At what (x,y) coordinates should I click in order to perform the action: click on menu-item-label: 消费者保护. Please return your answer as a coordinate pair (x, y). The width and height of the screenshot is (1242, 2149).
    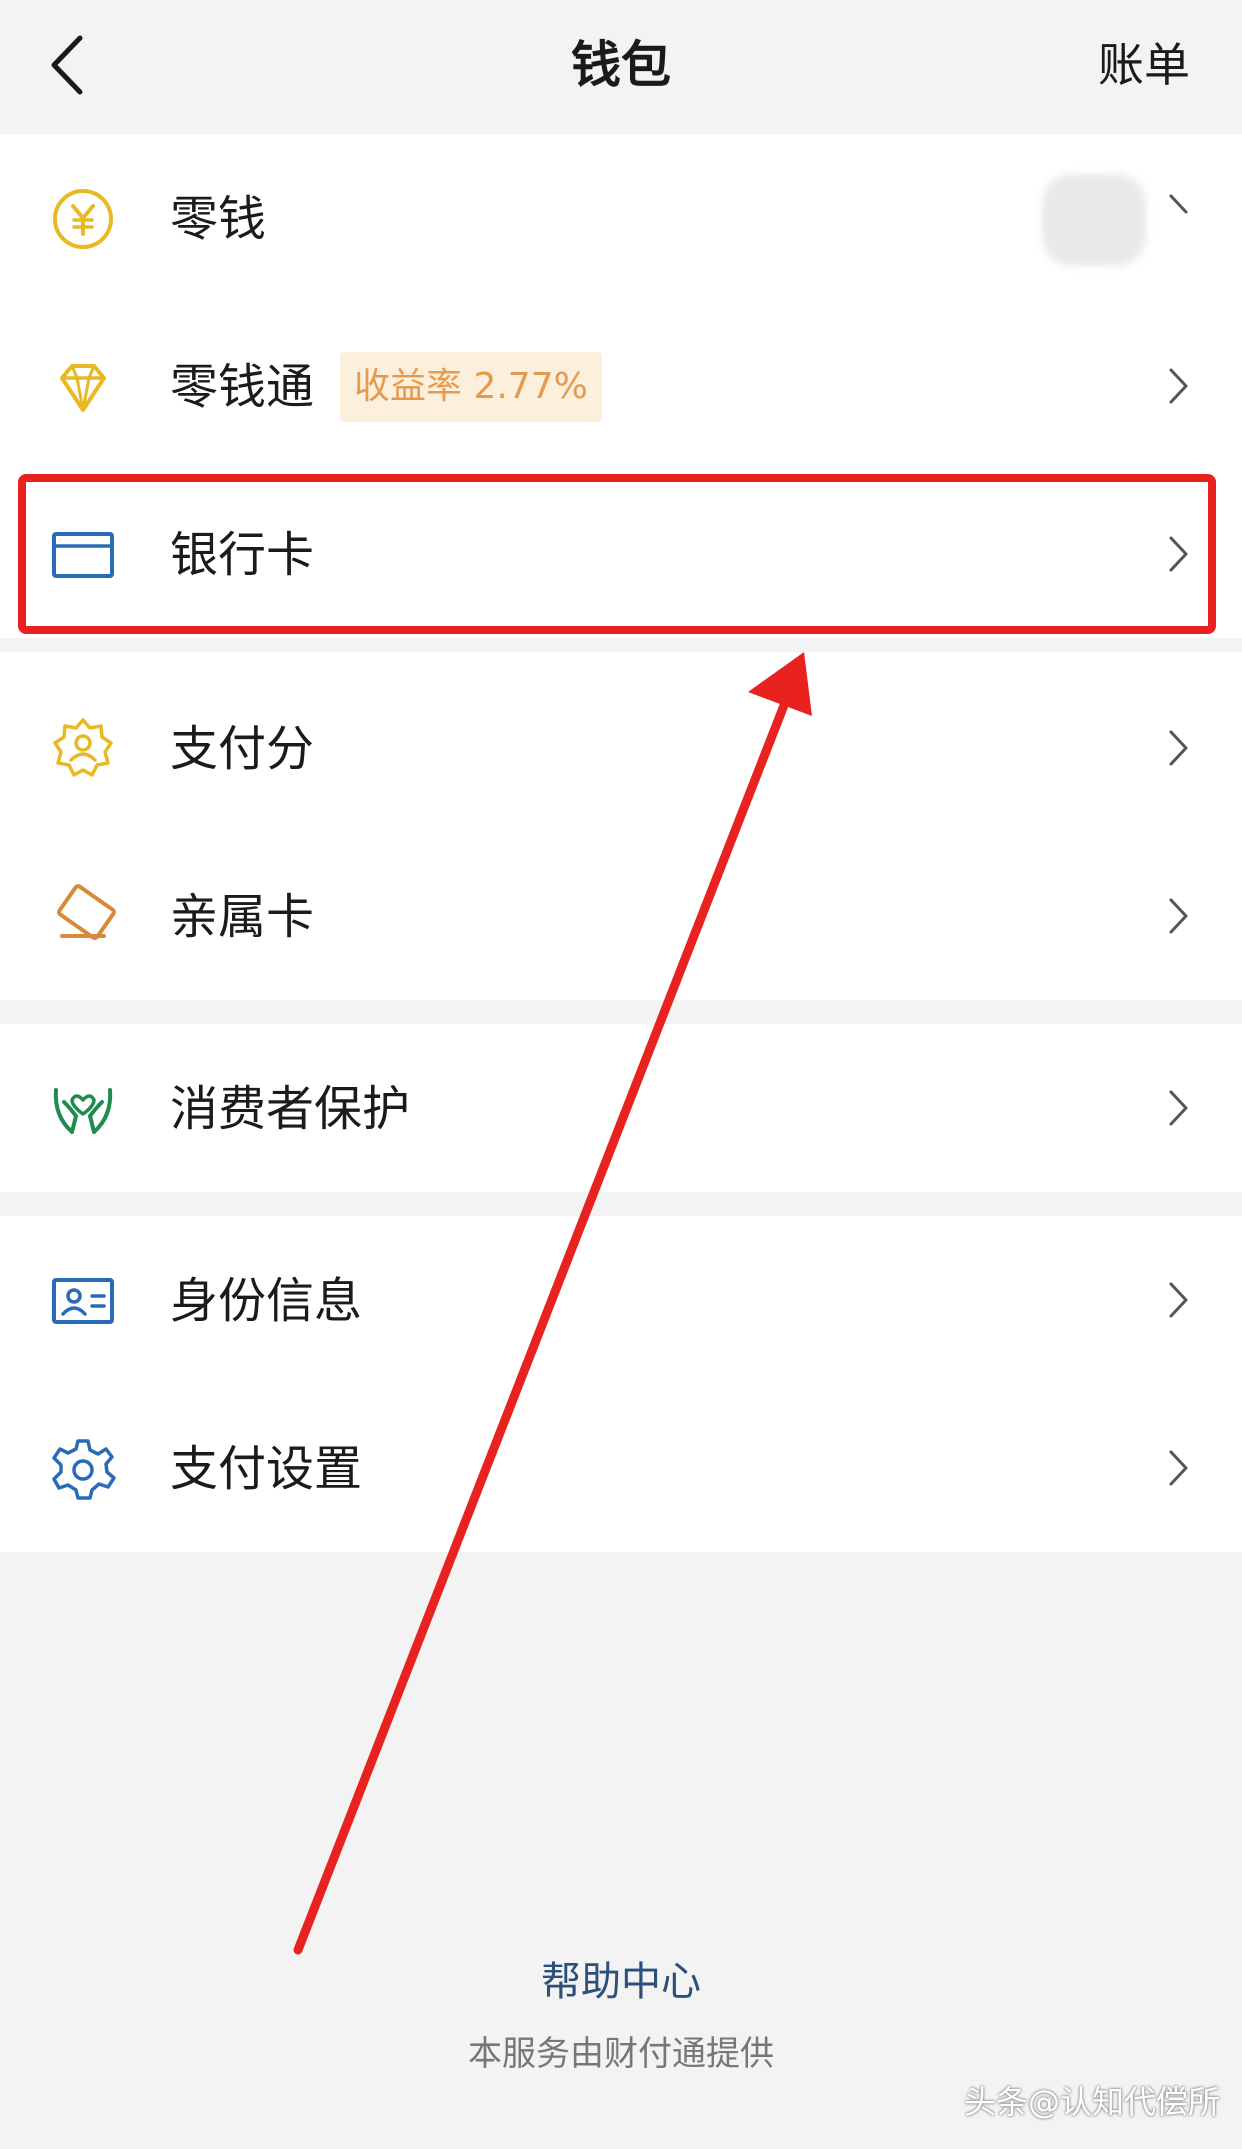
    Looking at the image, I should click on (290, 1109).